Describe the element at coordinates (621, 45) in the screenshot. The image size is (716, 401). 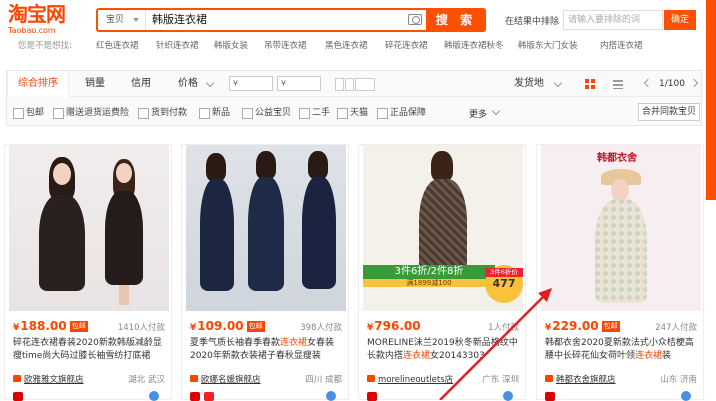
I see `suggestion-item: 内搭连衣裙` at that location.